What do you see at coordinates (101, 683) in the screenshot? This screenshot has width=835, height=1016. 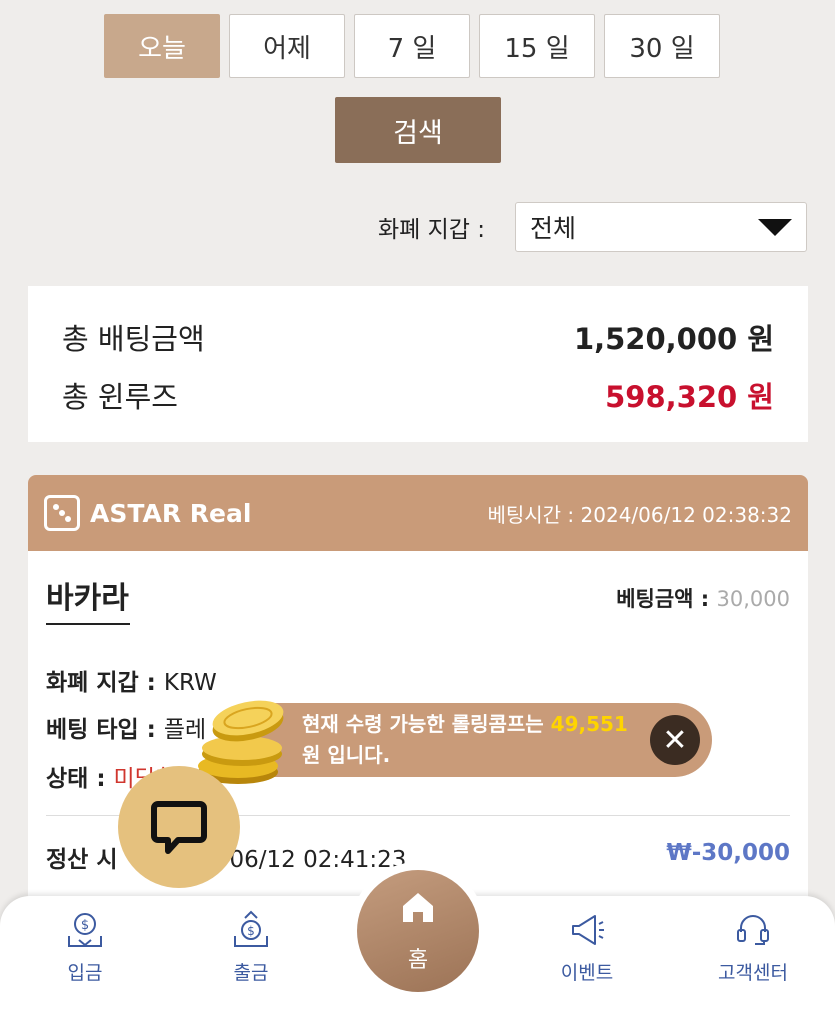 I see `wallet-info-label: 화폐 지갑 :` at bounding box center [101, 683].